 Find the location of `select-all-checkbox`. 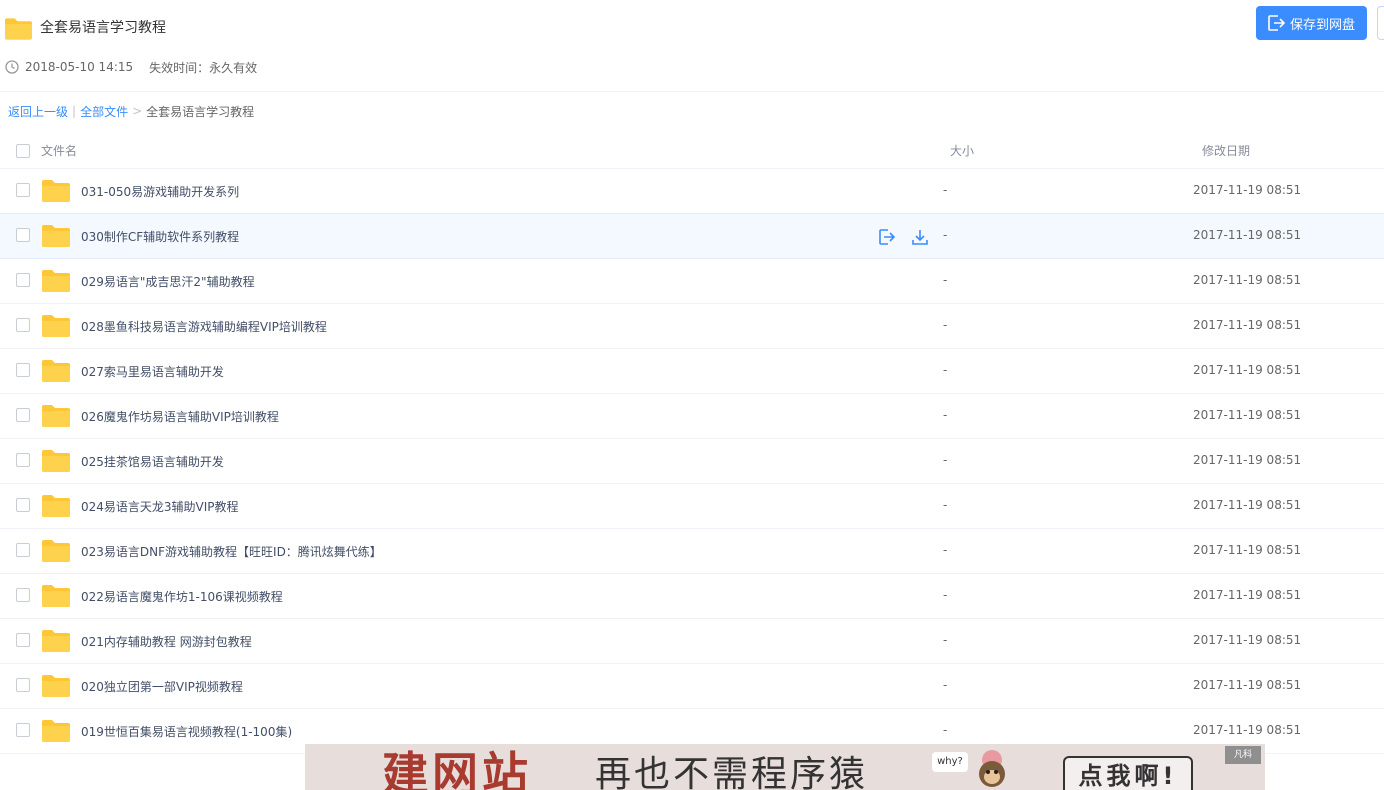

select-all-checkbox is located at coordinates (23, 151).